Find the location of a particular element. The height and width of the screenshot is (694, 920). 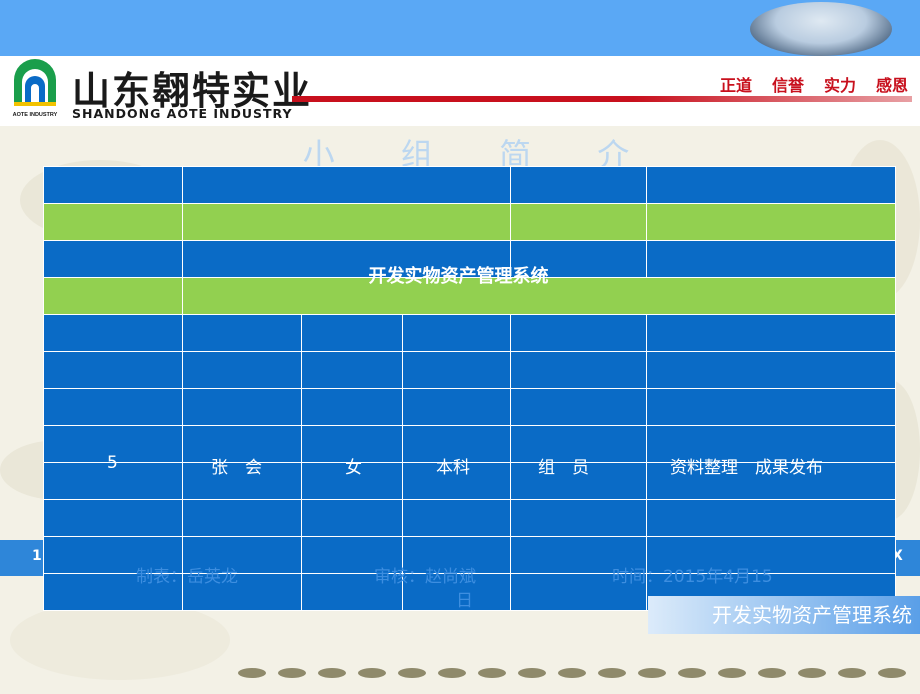

band-left-text: 1 is located at coordinates (37, 556).